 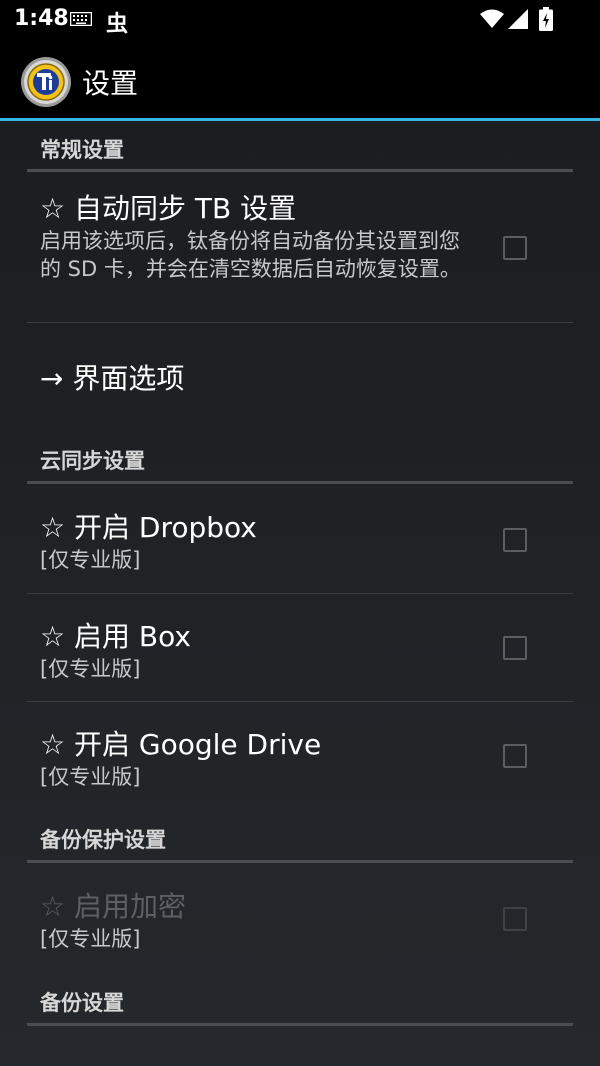 What do you see at coordinates (546, 19) in the screenshot?
I see `battery-charging-icon` at bounding box center [546, 19].